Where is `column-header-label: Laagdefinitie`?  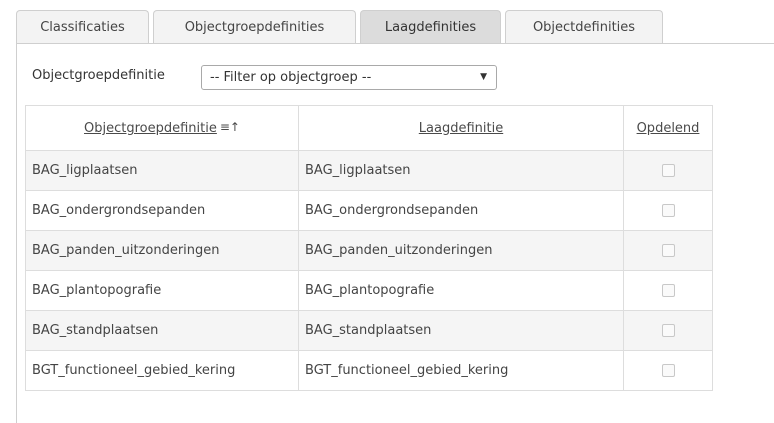 column-header-label: Laagdefinitie is located at coordinates (461, 128).